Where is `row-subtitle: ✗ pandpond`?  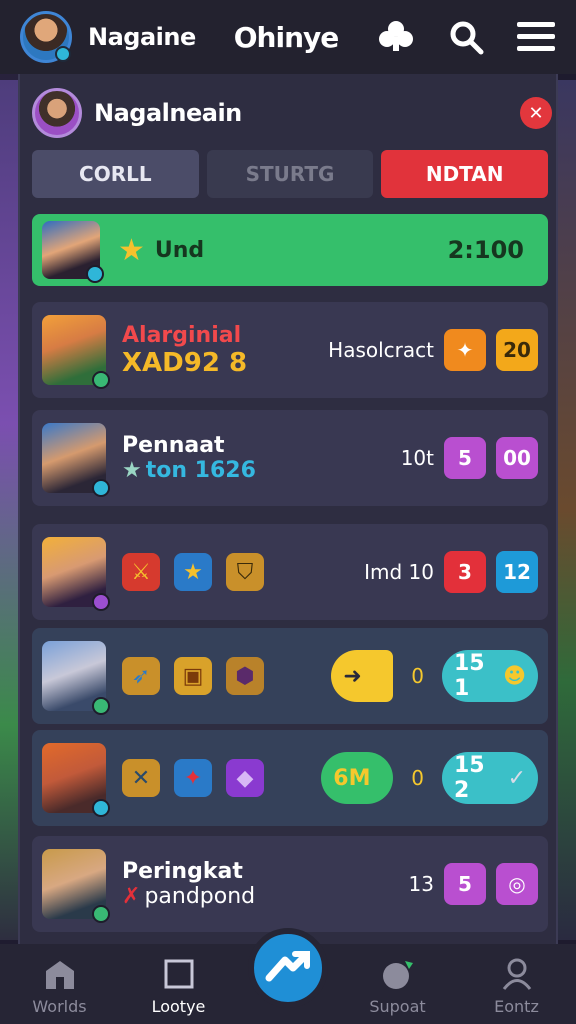 row-subtitle: ✗ pandpond is located at coordinates (188, 896).